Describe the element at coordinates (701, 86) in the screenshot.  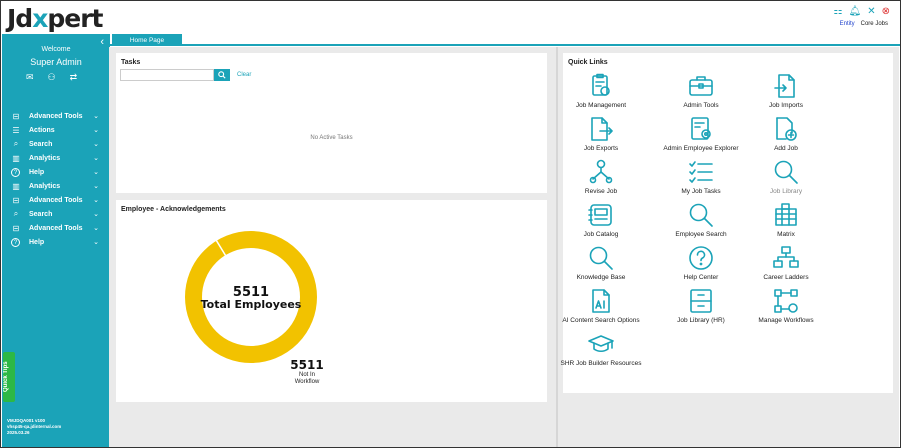
I see `briefcase-icon` at that location.